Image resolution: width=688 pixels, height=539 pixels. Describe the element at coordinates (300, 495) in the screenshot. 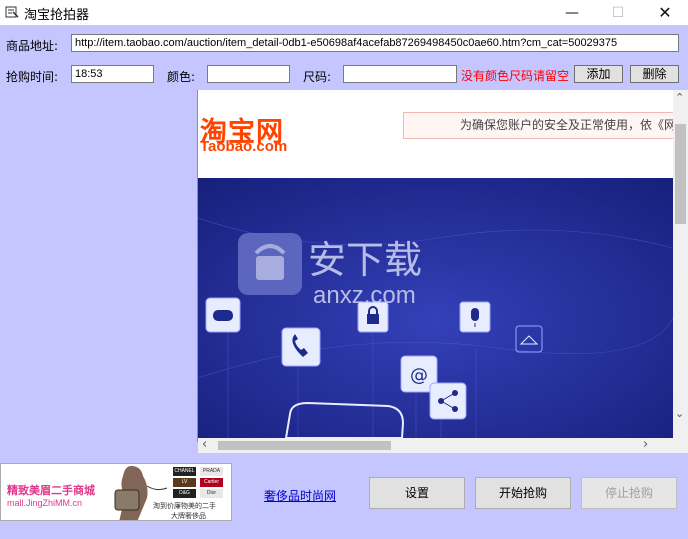

I see `luxury-fashion-link: 奢侈品时尚网` at that location.